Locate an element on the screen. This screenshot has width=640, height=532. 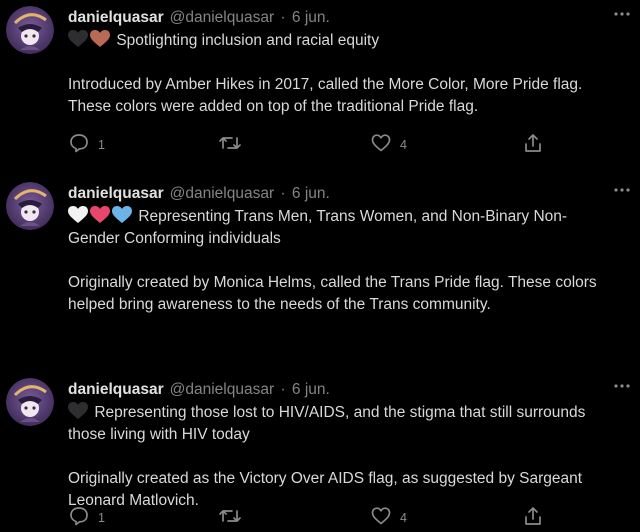
share-button is located at coordinates (533, 145).